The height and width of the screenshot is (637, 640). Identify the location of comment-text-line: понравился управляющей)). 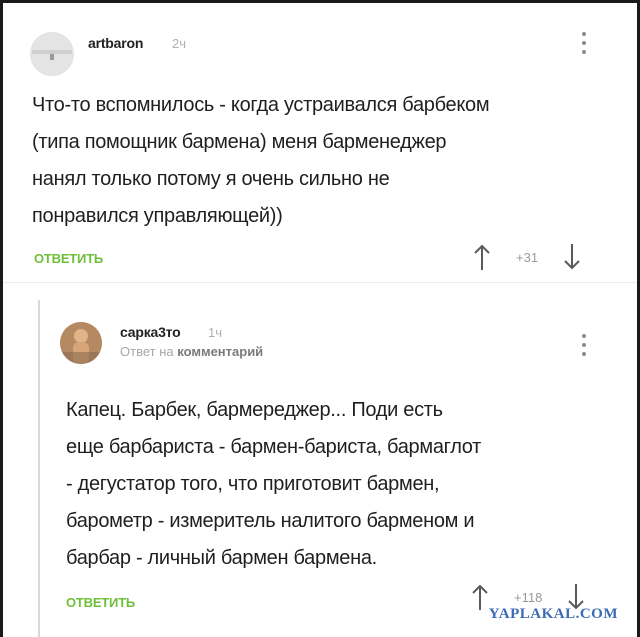
(157, 216).